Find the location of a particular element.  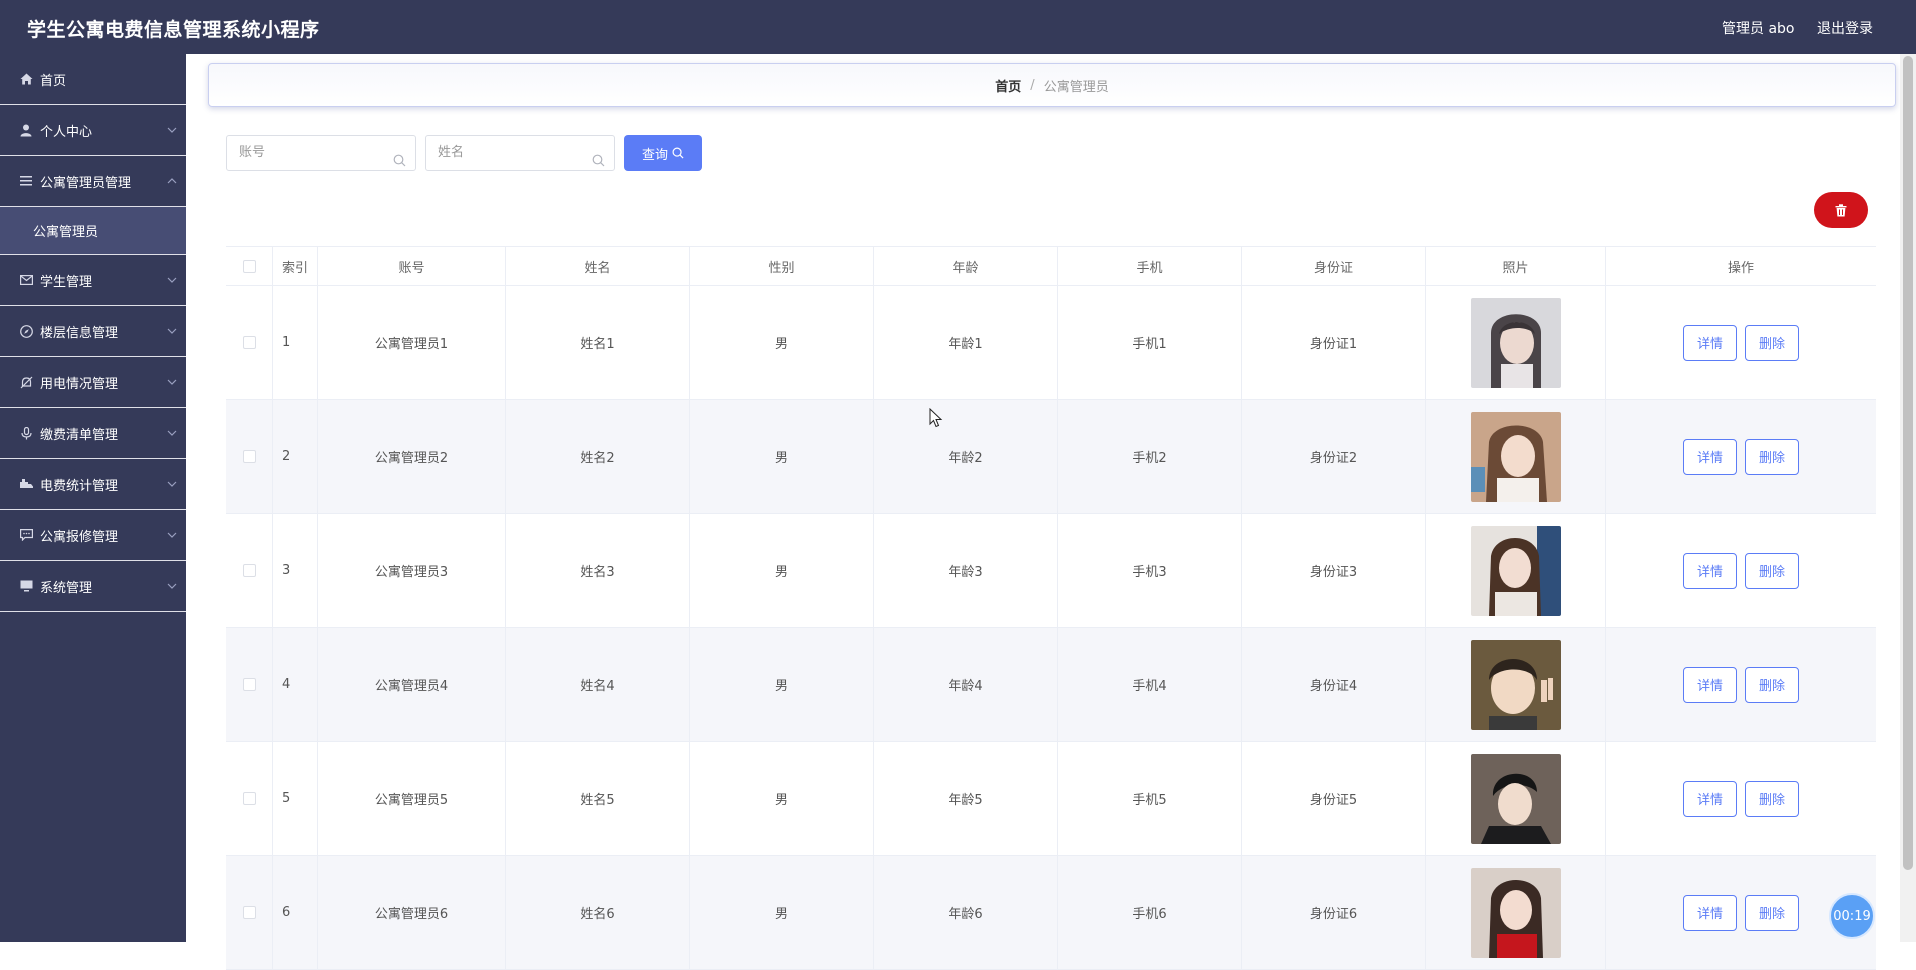

sidebar-item-electricity-stats-management: 电费统计管理 is located at coordinates (93, 484).